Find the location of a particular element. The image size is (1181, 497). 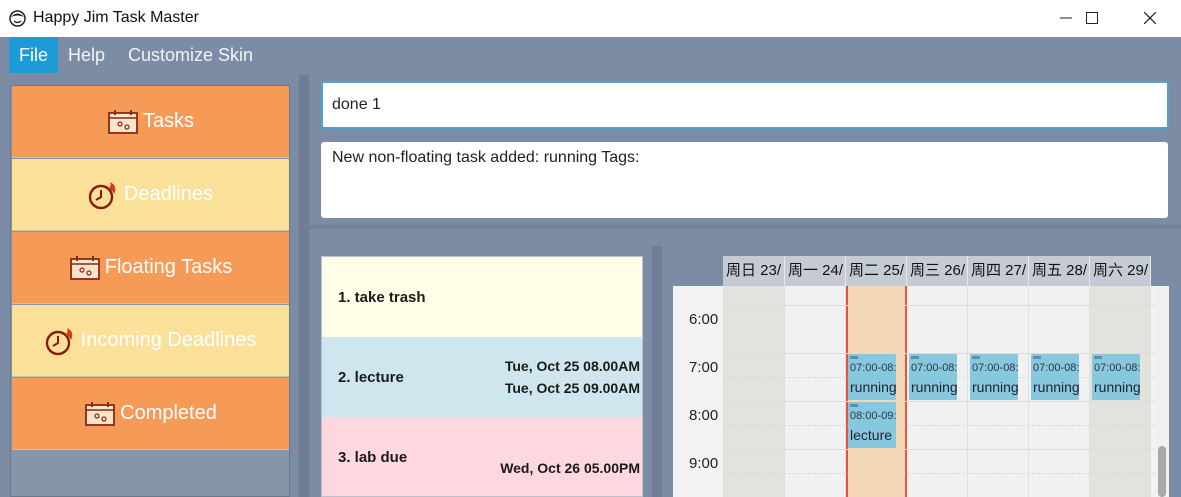

event-title: lecture is located at coordinates (871, 435).